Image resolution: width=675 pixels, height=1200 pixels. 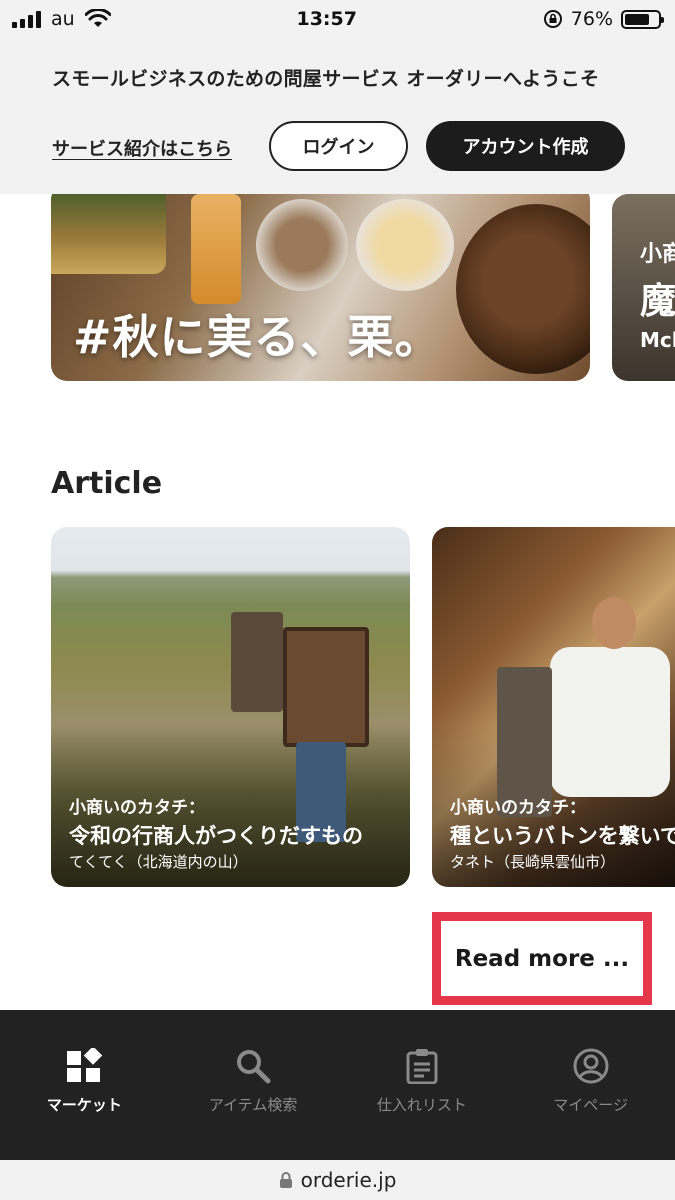 I want to click on nav-item-purchase-list: 仕入れリスト, so click(x=422, y=1085).